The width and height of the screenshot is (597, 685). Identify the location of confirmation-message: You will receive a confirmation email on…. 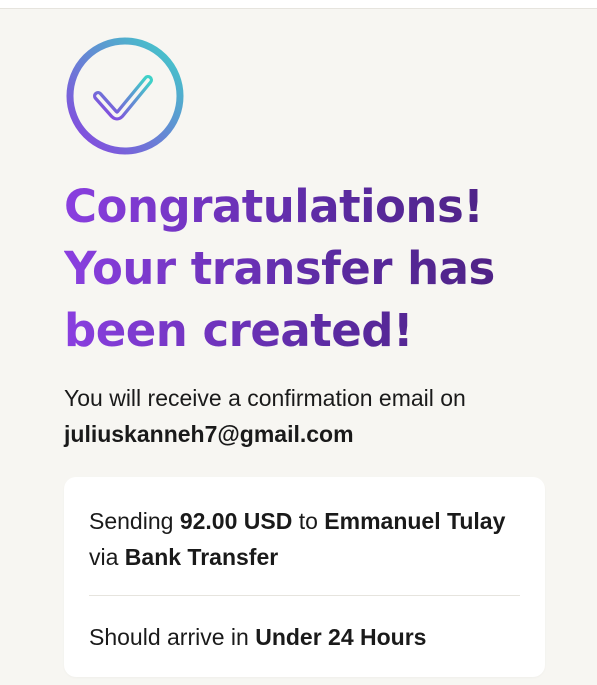
(304, 416).